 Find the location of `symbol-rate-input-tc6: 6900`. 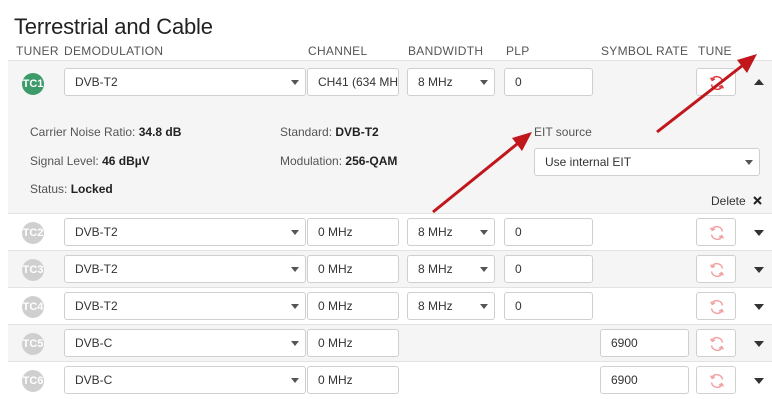

symbol-rate-input-tc6: 6900 is located at coordinates (644, 380).